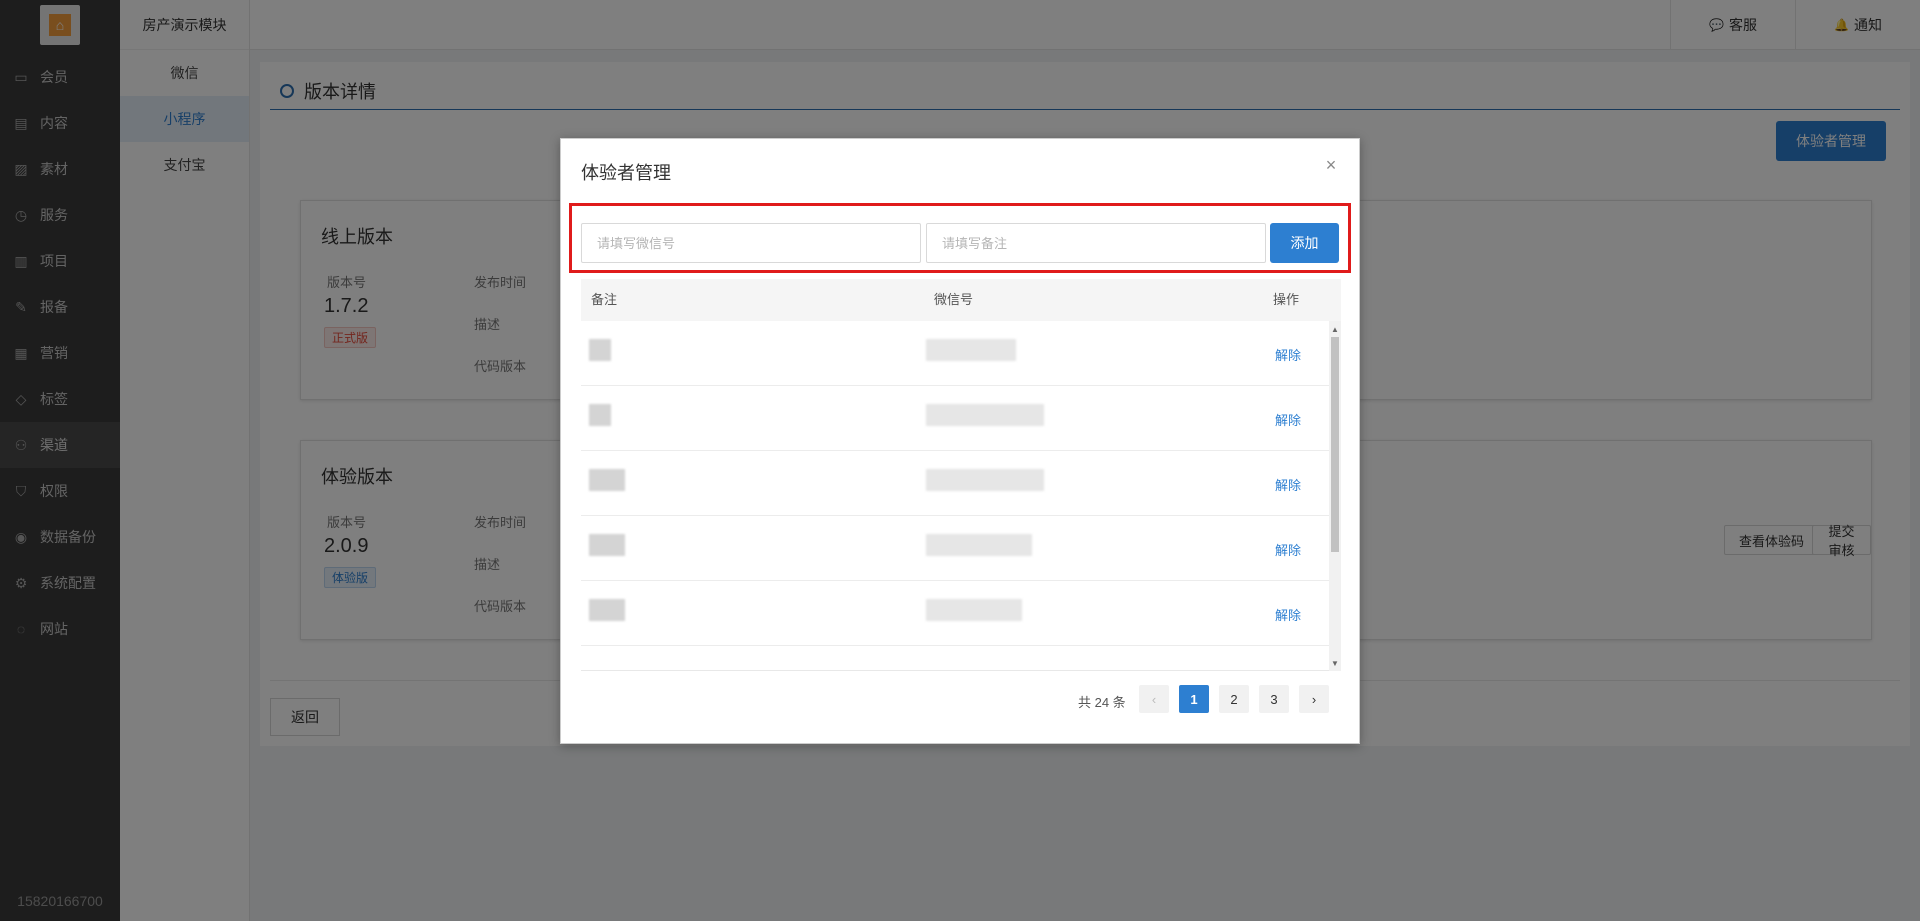 Image resolution: width=1920 pixels, height=921 pixels. What do you see at coordinates (626, 173) in the screenshot?
I see `modal-title: 体验者管理` at bounding box center [626, 173].